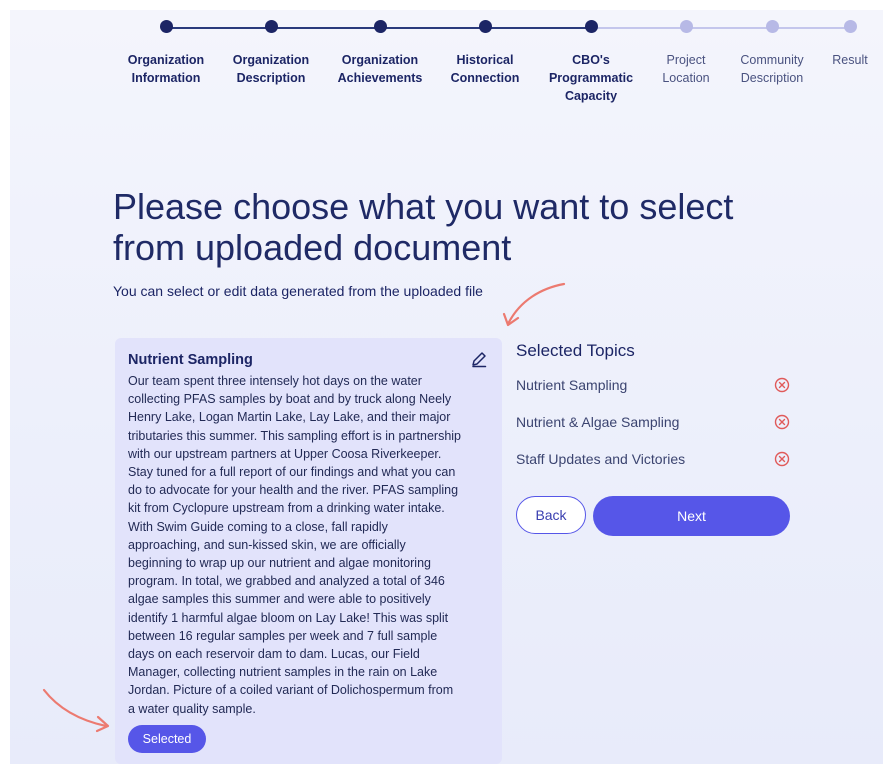 This screenshot has height=764, width=883. I want to click on step-result: Result, so click(850, 44).